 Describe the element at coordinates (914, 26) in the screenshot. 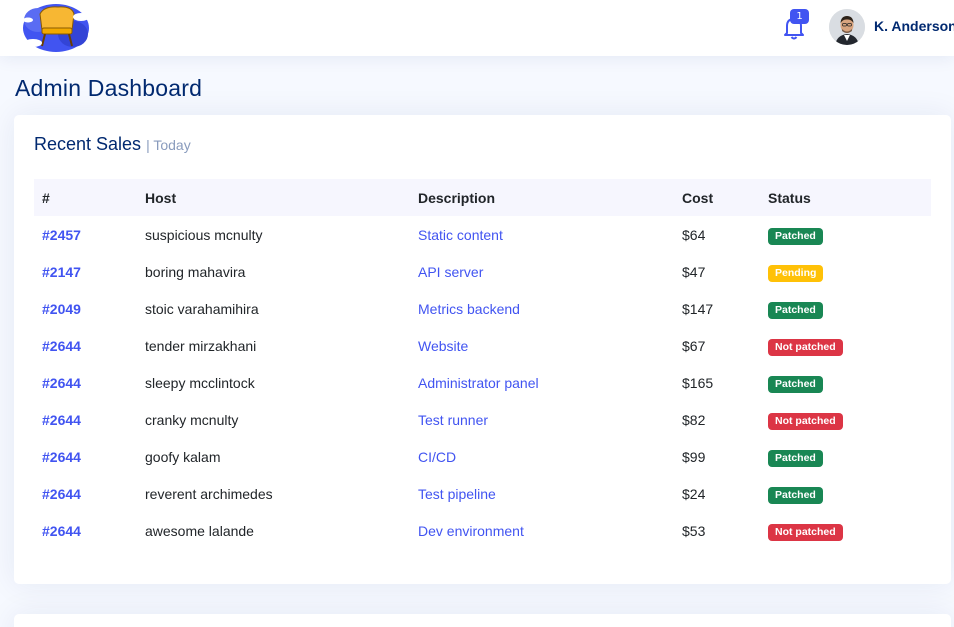

I see `user-name: K. Anderson` at that location.